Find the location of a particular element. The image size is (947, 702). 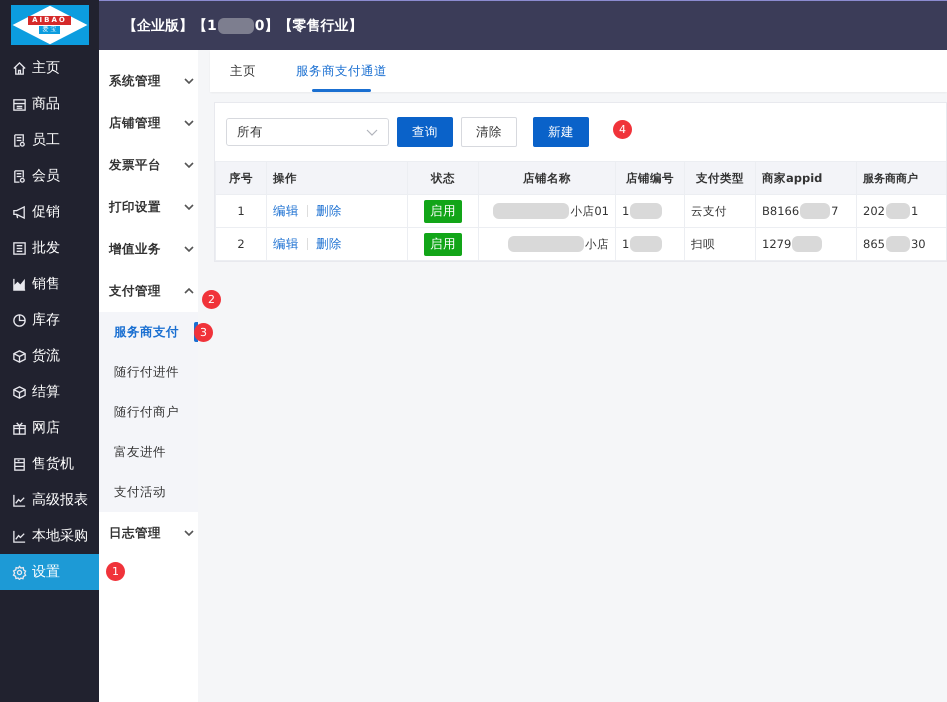

column-header: 店铺编号 is located at coordinates (650, 178).